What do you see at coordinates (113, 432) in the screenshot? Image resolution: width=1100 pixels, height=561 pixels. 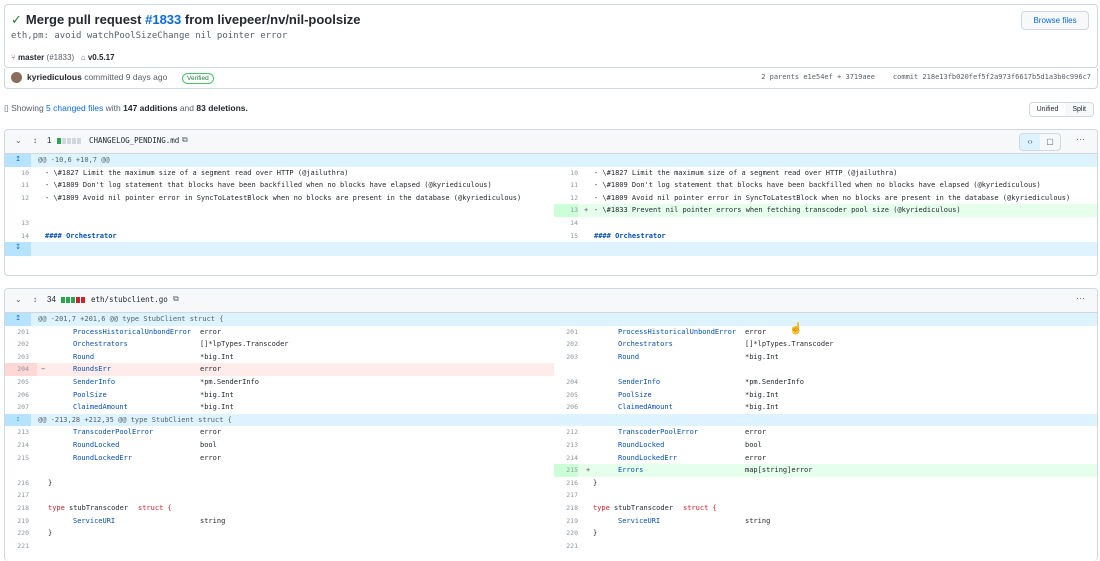 I see `left-field: TranscoderPoolError` at bounding box center [113, 432].